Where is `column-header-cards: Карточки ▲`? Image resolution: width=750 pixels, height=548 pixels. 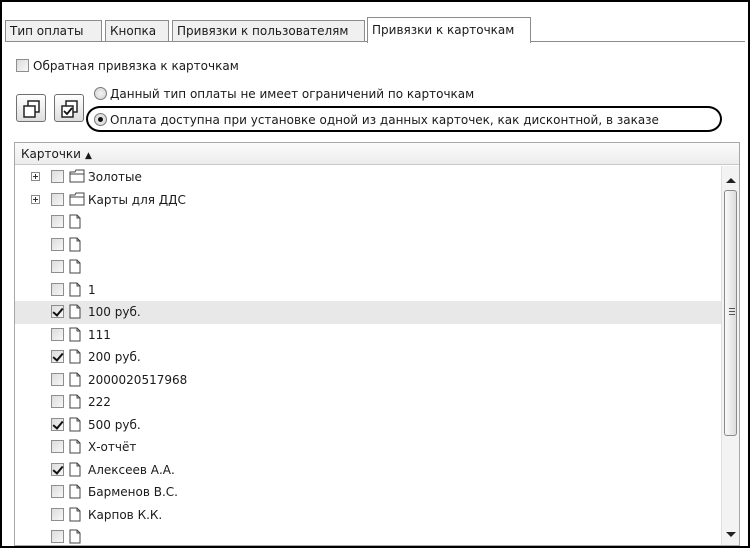
column-header-cards: Карточки ▲ is located at coordinates (377, 154).